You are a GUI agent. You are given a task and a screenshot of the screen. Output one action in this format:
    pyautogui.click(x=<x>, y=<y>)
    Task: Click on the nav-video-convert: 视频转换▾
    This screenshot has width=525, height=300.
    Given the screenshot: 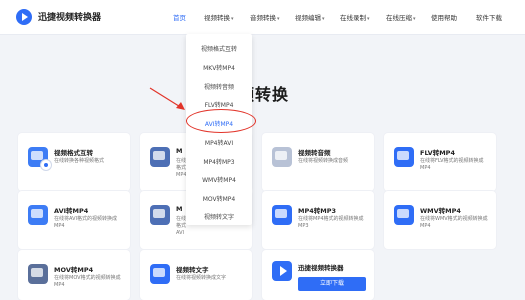 What is the action you would take?
    pyautogui.click(x=219, y=17)
    